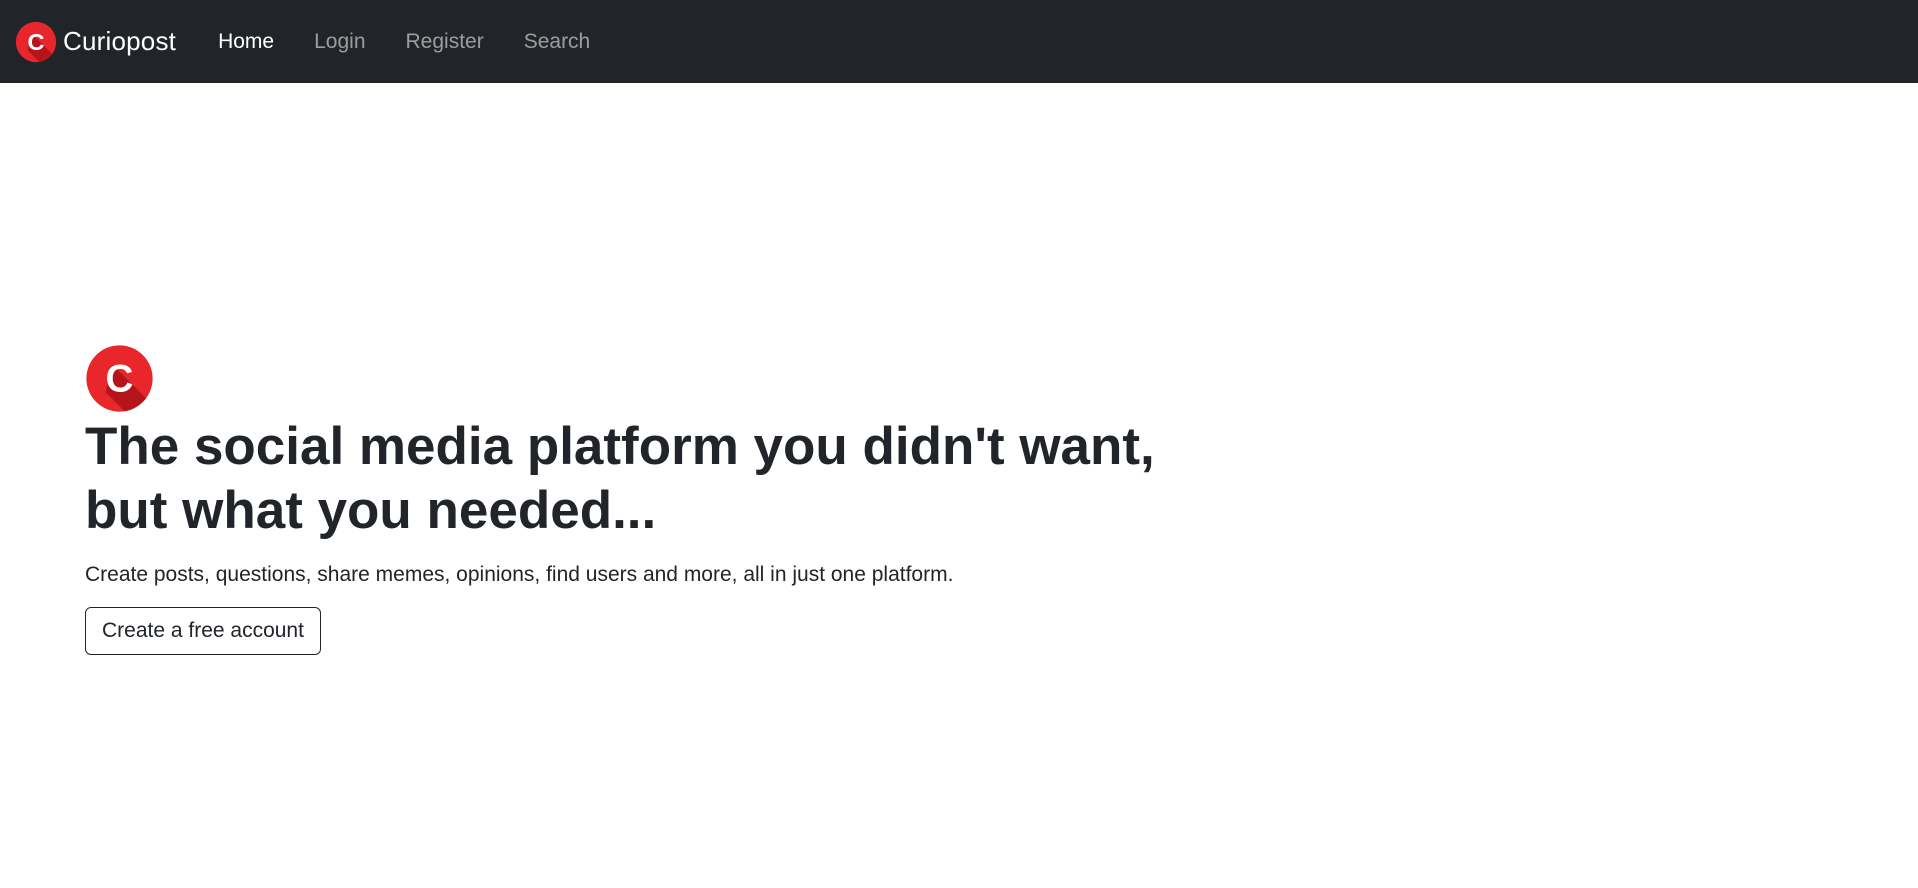 The height and width of the screenshot is (888, 1918). I want to click on create-account-button: Create a free account, so click(203, 631).